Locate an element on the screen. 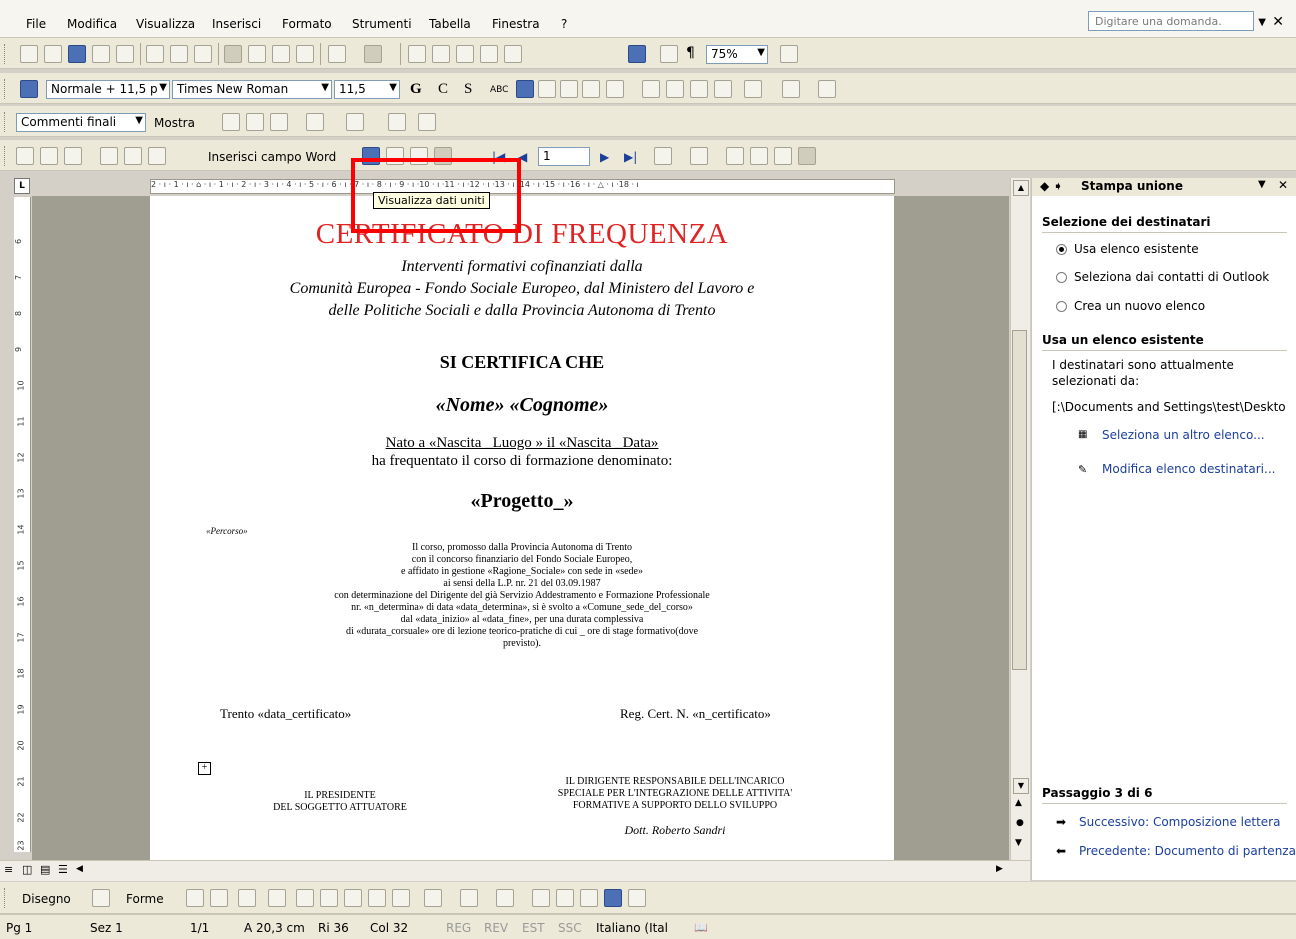 The height and width of the screenshot is (939, 1296). merge-to-new-document-icon is located at coordinates (735, 156).